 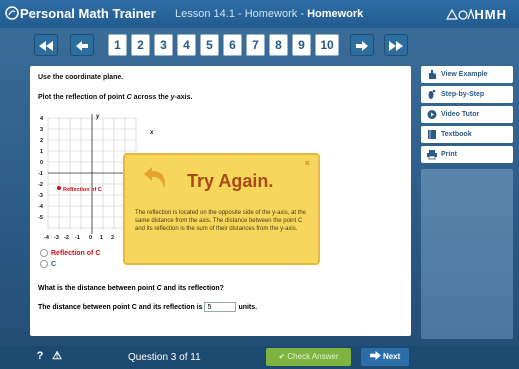 What do you see at coordinates (101, 238) in the screenshot?
I see `x-tick: 1` at bounding box center [101, 238].